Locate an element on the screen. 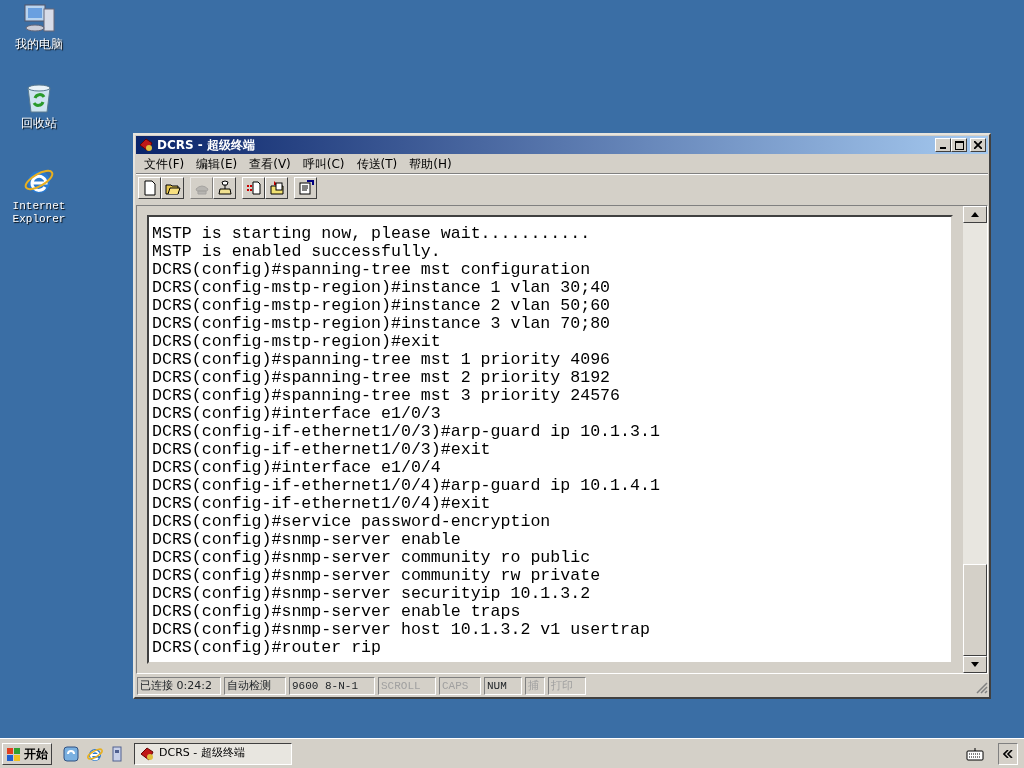  close-icon is located at coordinates (978, 145).